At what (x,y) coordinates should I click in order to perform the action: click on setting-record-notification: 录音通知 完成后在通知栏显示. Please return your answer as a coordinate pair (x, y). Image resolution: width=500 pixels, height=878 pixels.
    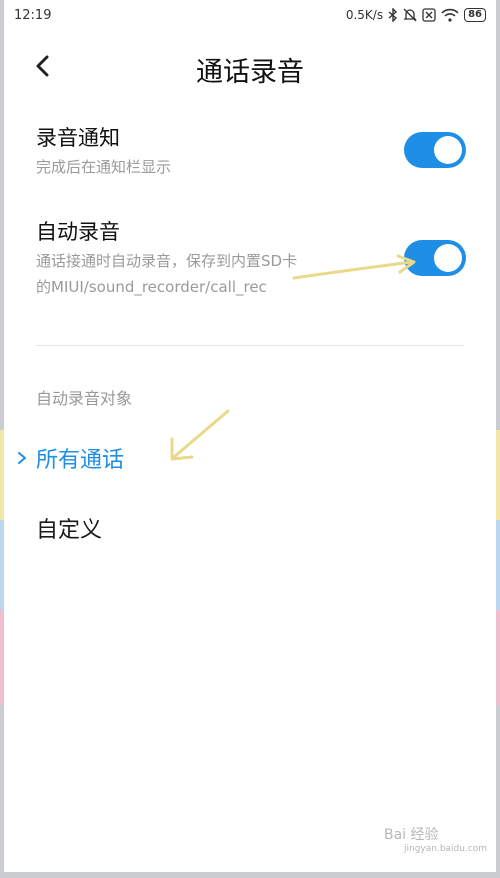
    Looking at the image, I should click on (251, 154).